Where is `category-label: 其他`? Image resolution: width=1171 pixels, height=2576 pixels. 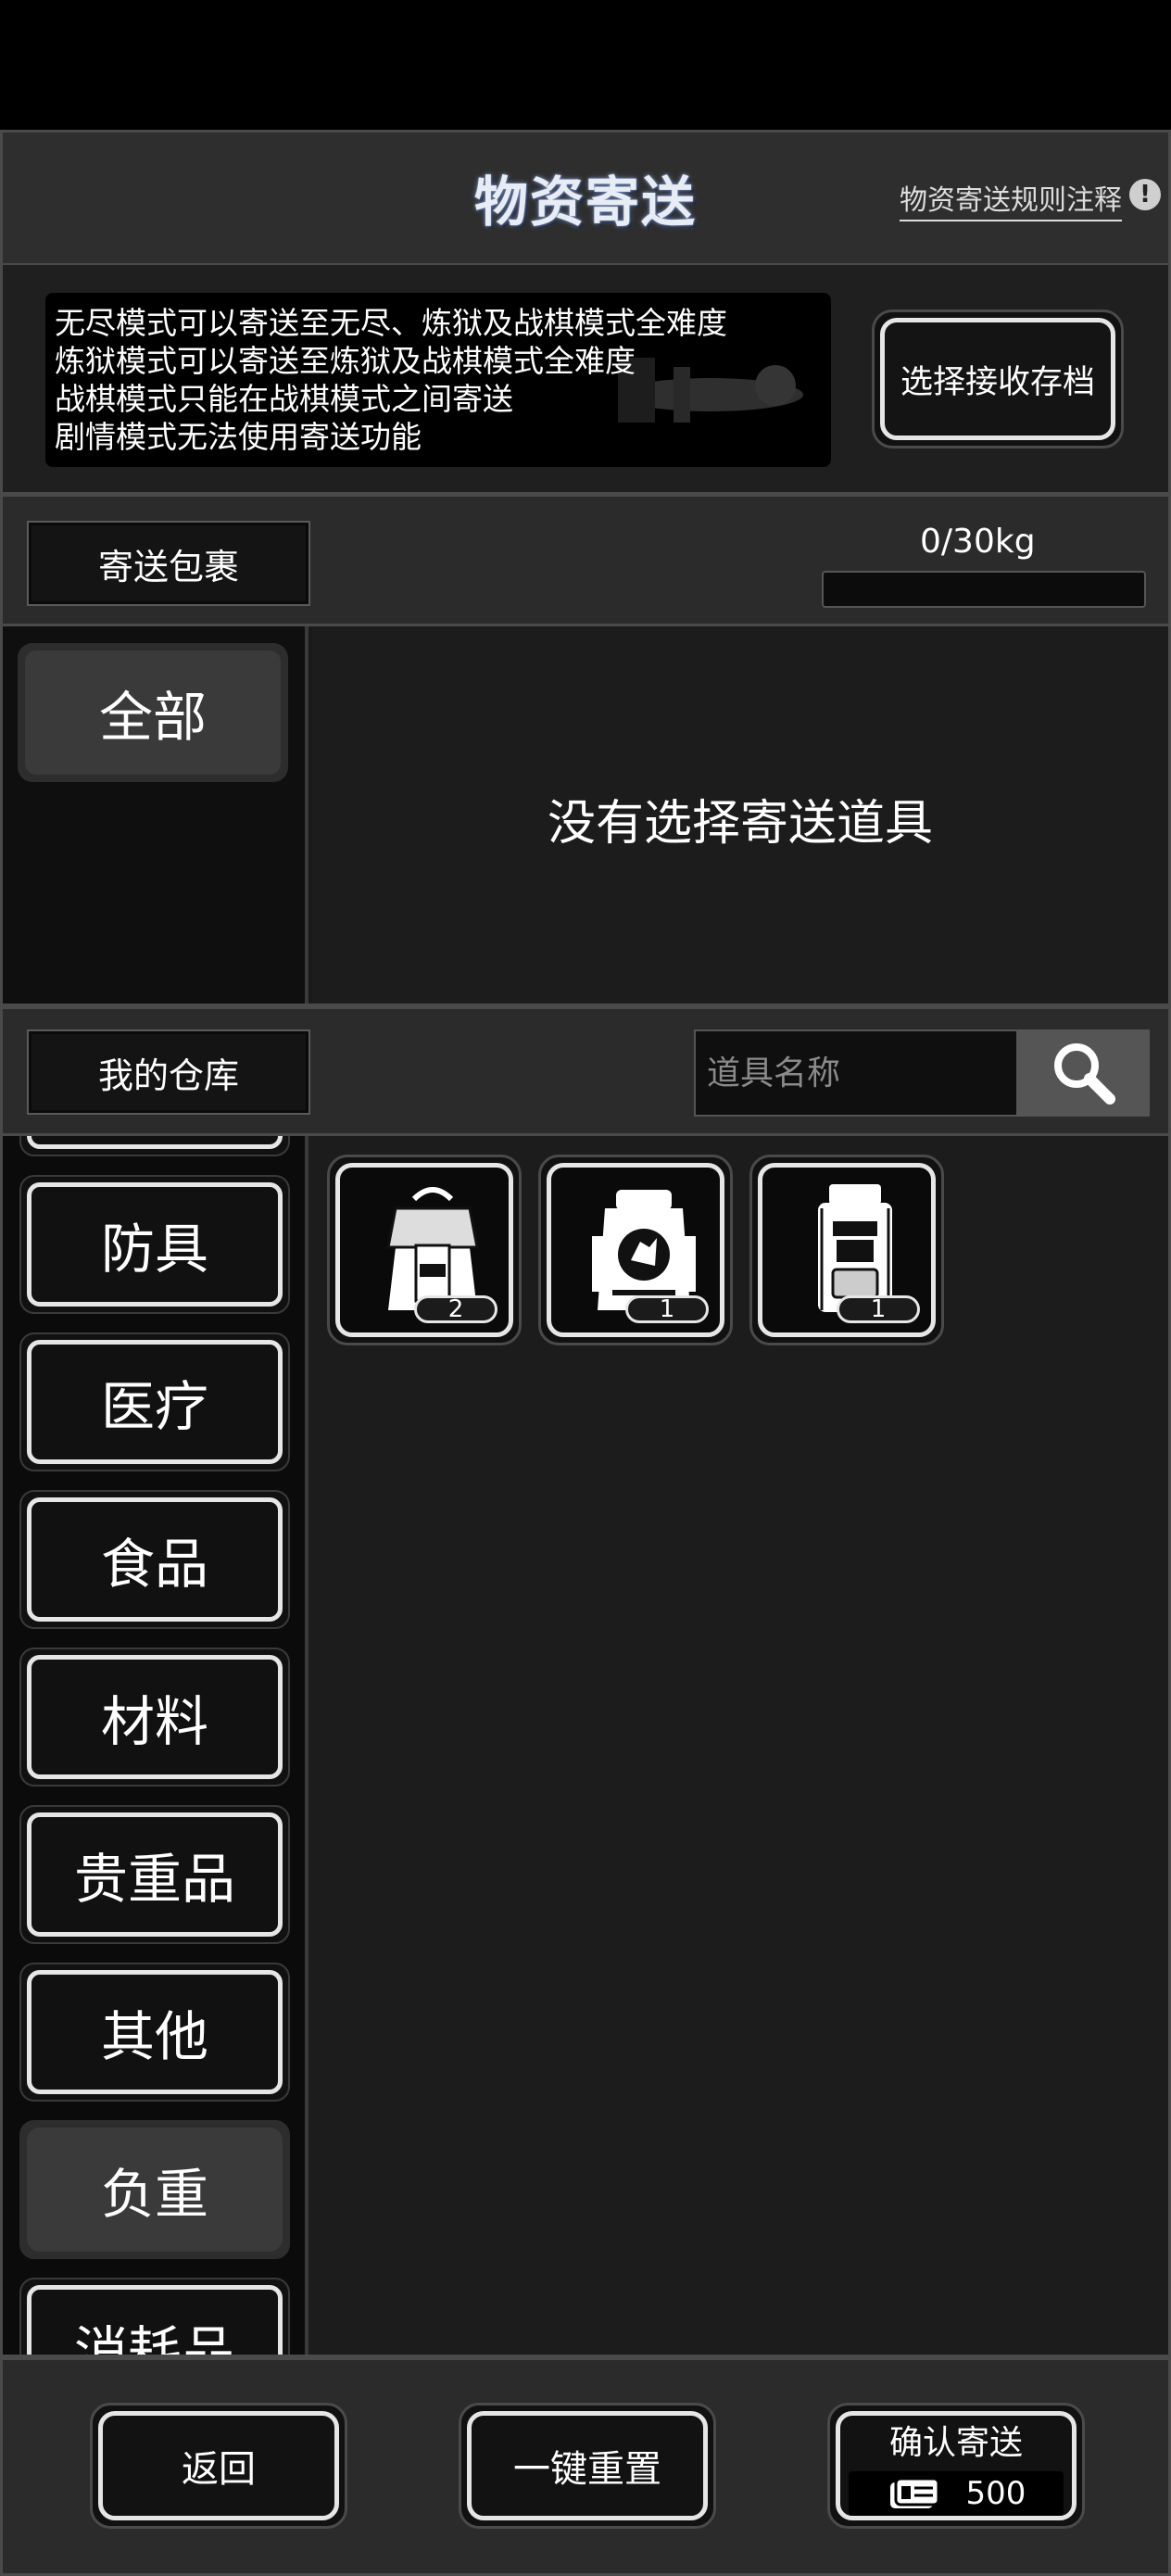 category-label: 其他 is located at coordinates (155, 2032).